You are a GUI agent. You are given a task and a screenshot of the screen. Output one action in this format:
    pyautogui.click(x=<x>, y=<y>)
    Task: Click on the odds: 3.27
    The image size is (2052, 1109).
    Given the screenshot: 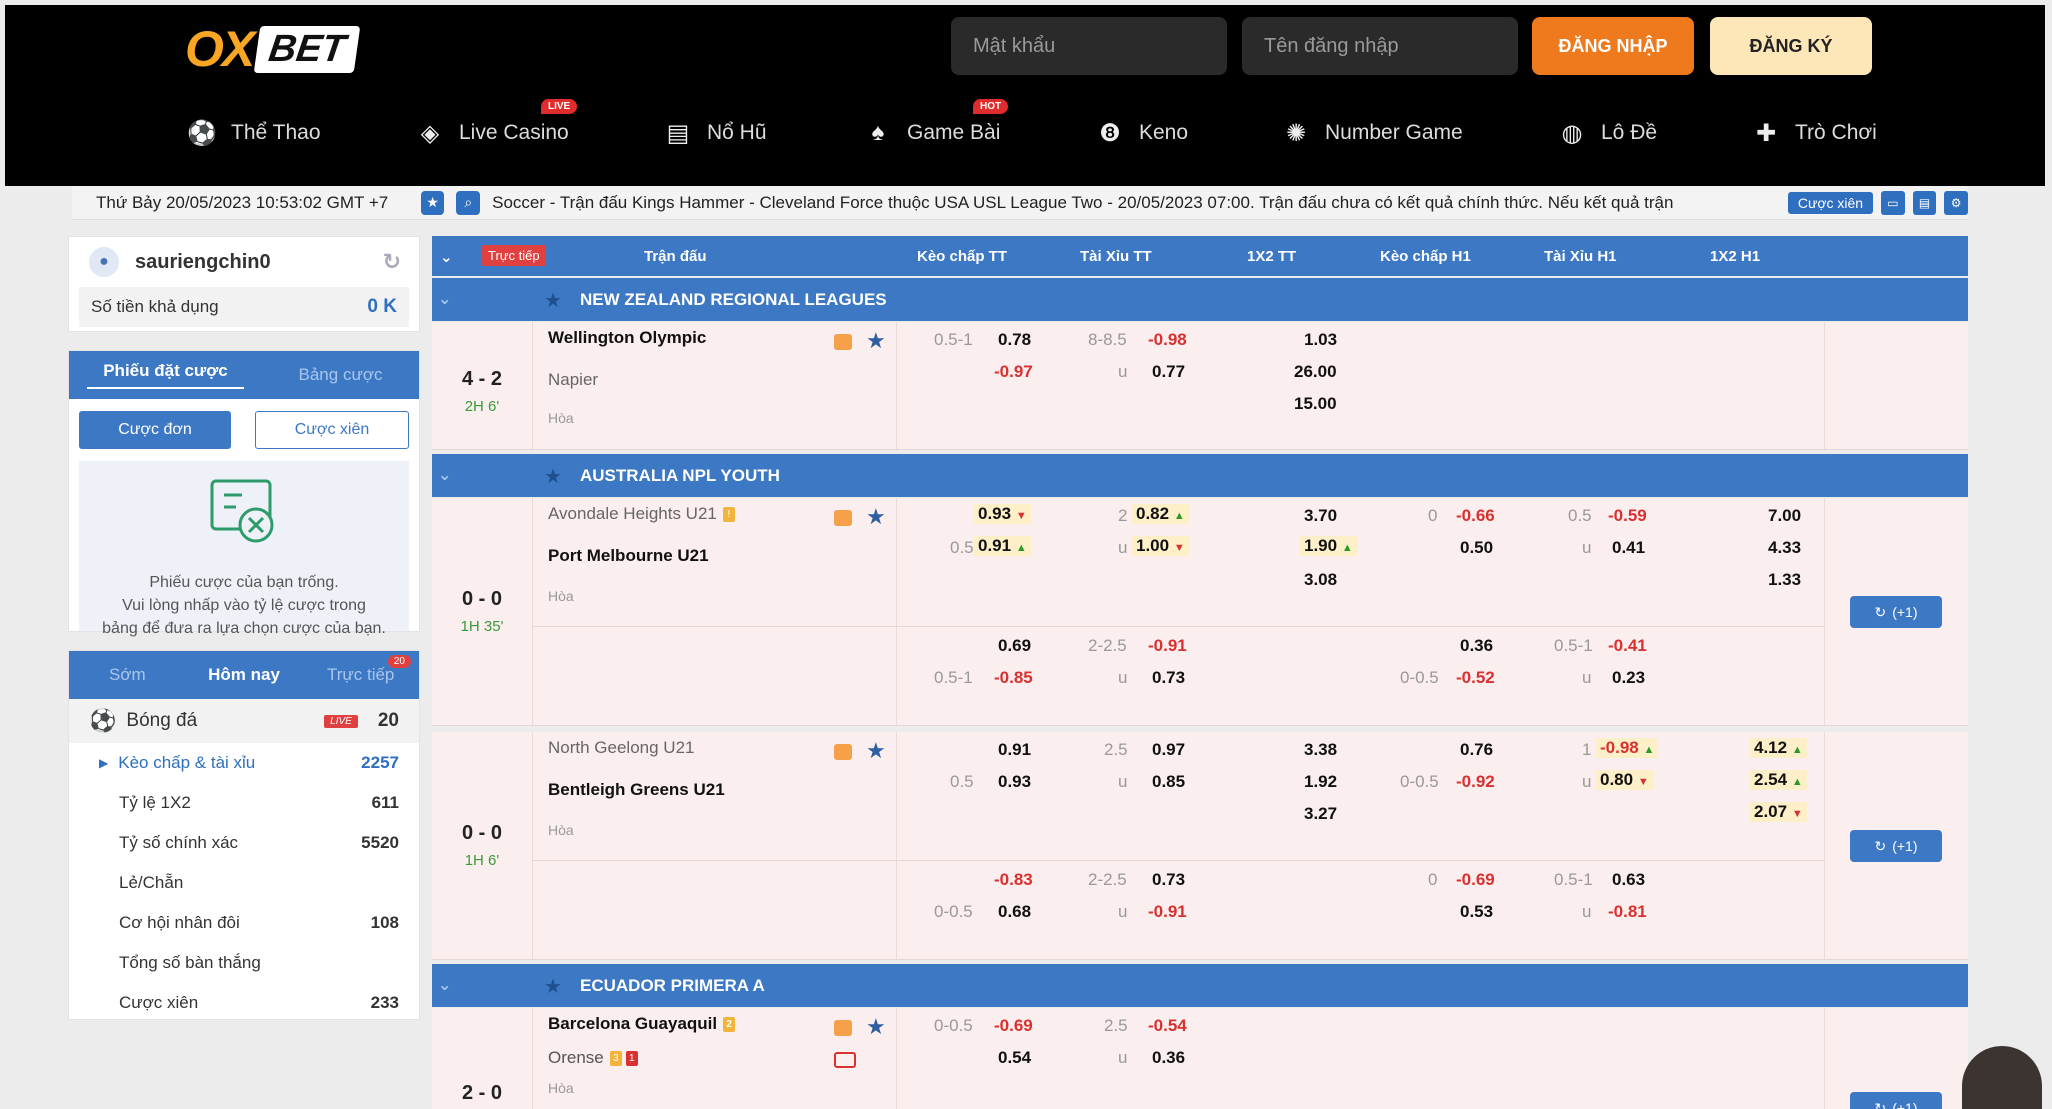 What is the action you would take?
    pyautogui.click(x=1320, y=814)
    